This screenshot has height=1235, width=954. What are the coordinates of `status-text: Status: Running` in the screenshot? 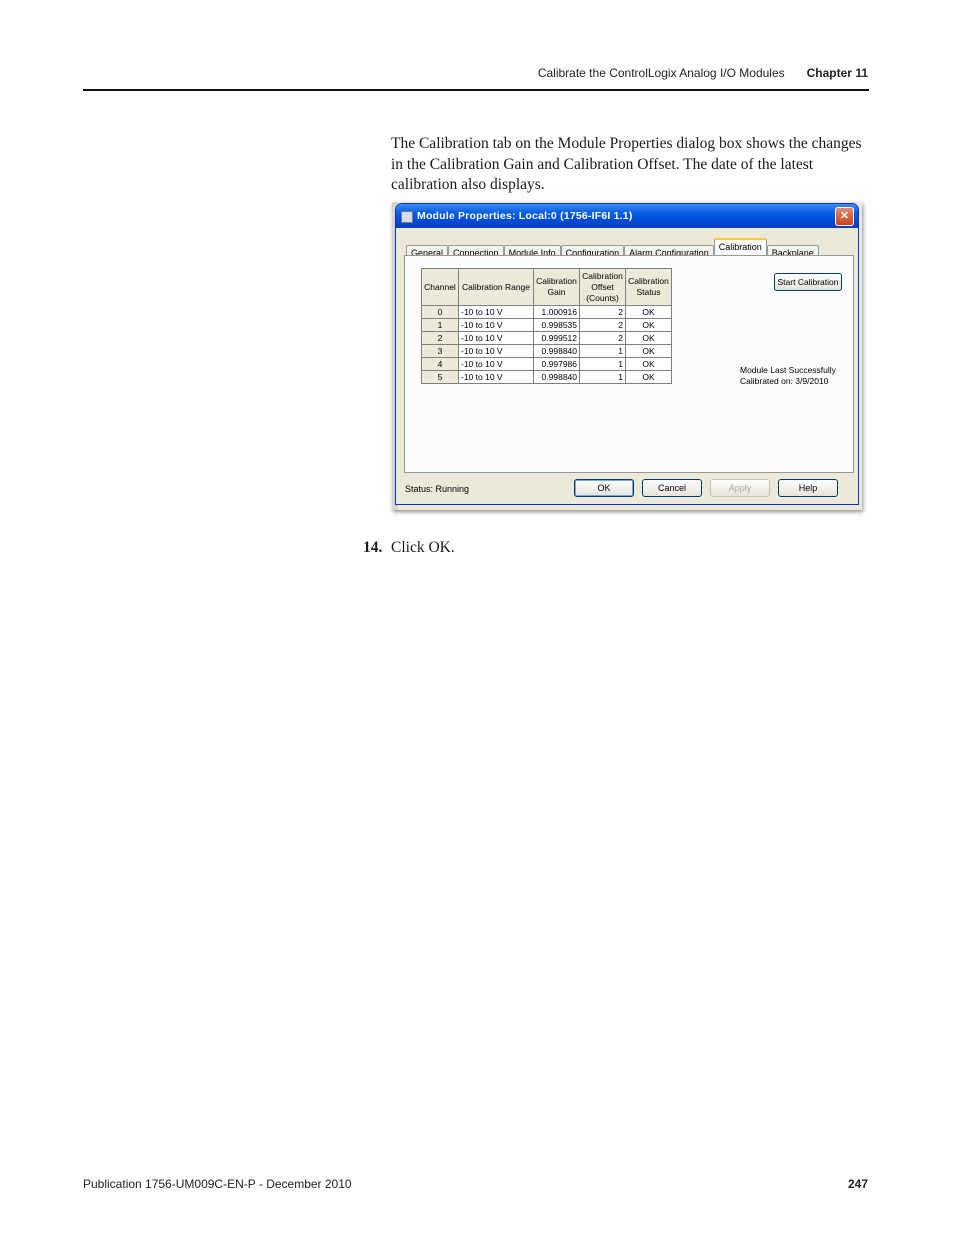 It's located at (437, 489).